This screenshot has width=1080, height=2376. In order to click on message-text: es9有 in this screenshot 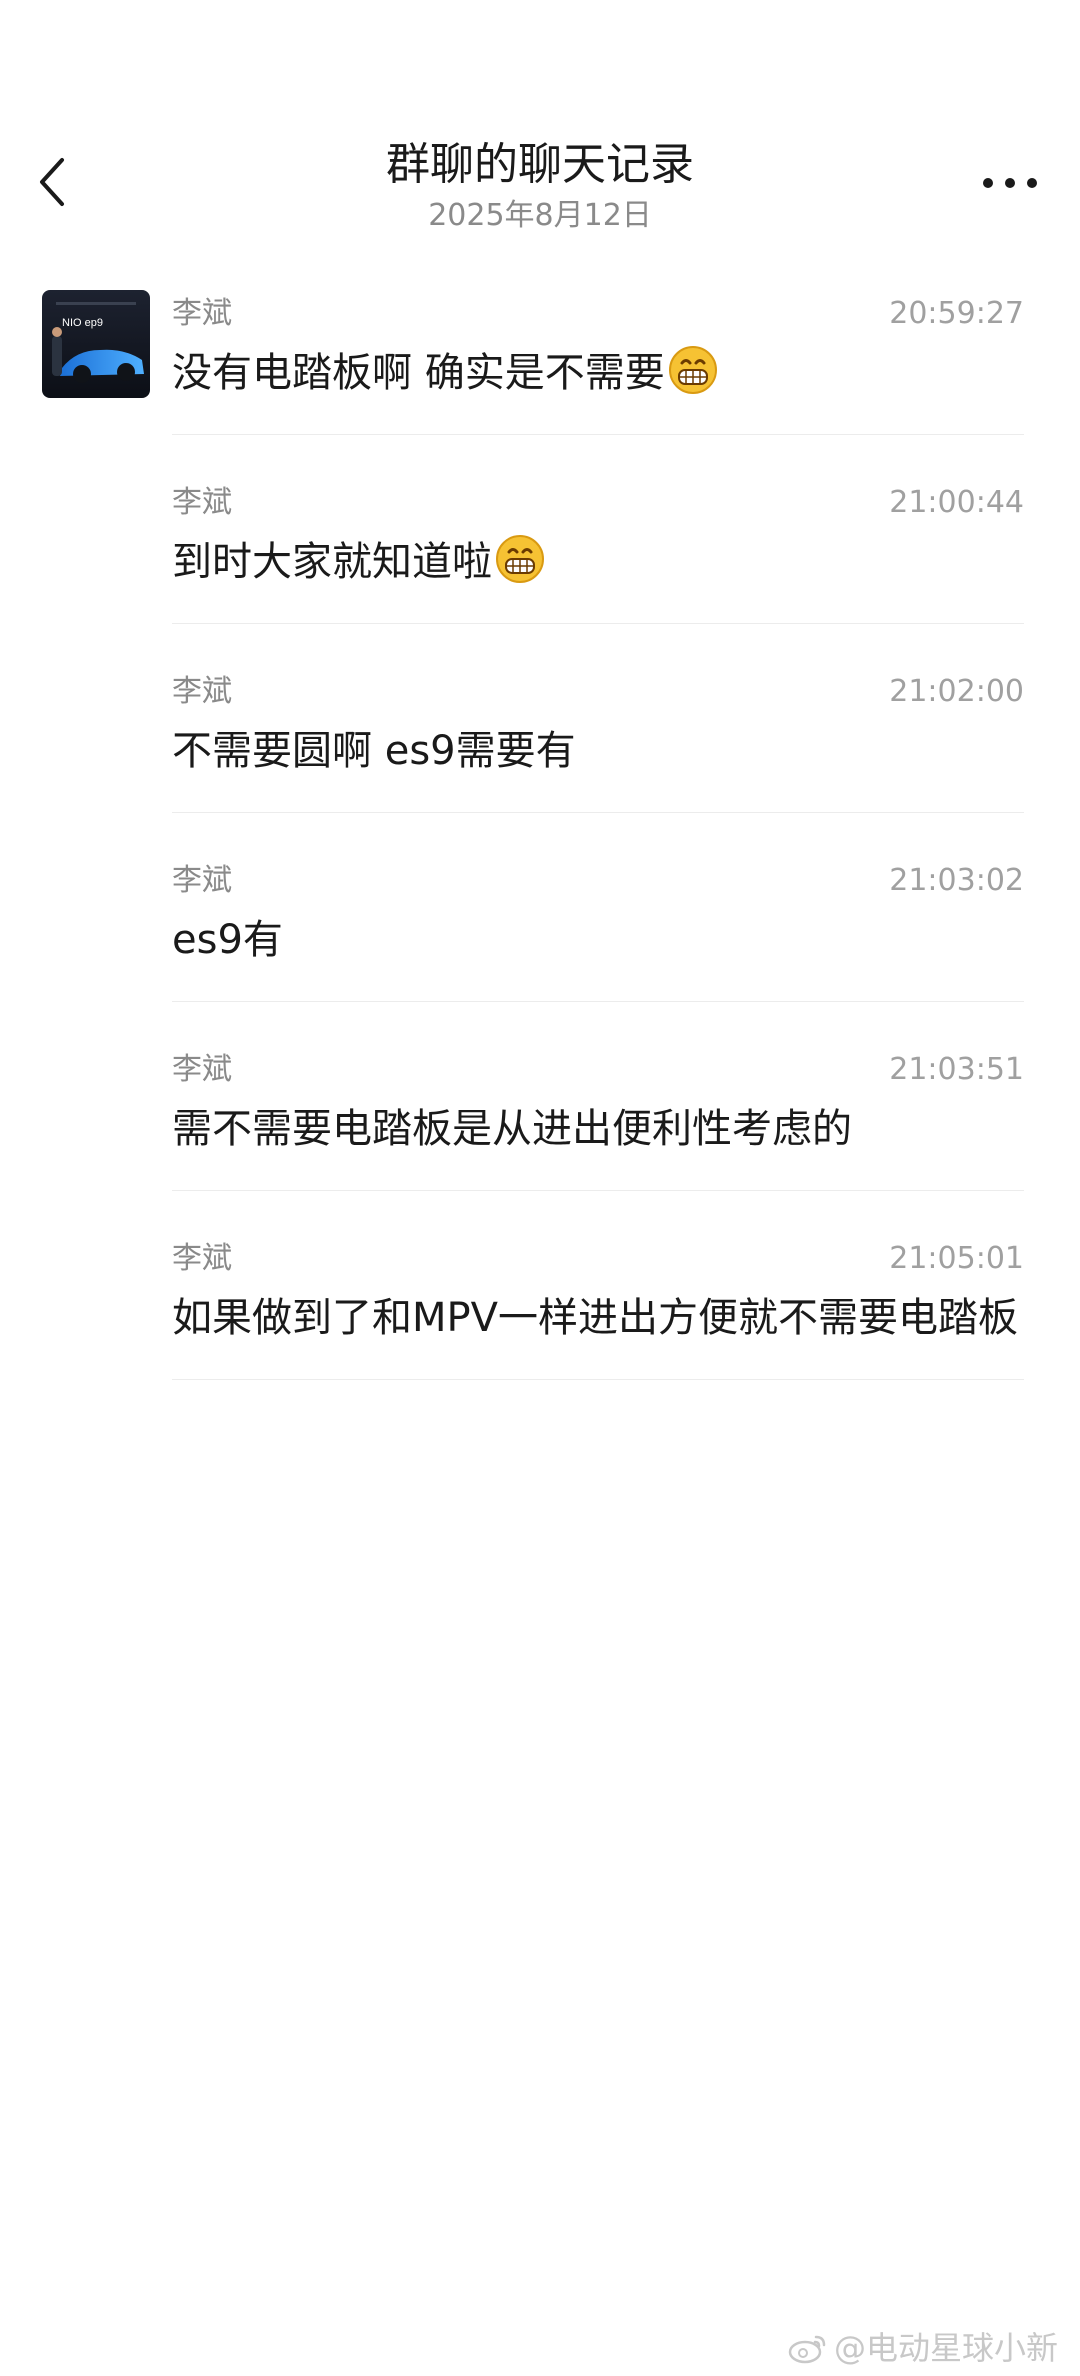, I will do `click(227, 940)`.